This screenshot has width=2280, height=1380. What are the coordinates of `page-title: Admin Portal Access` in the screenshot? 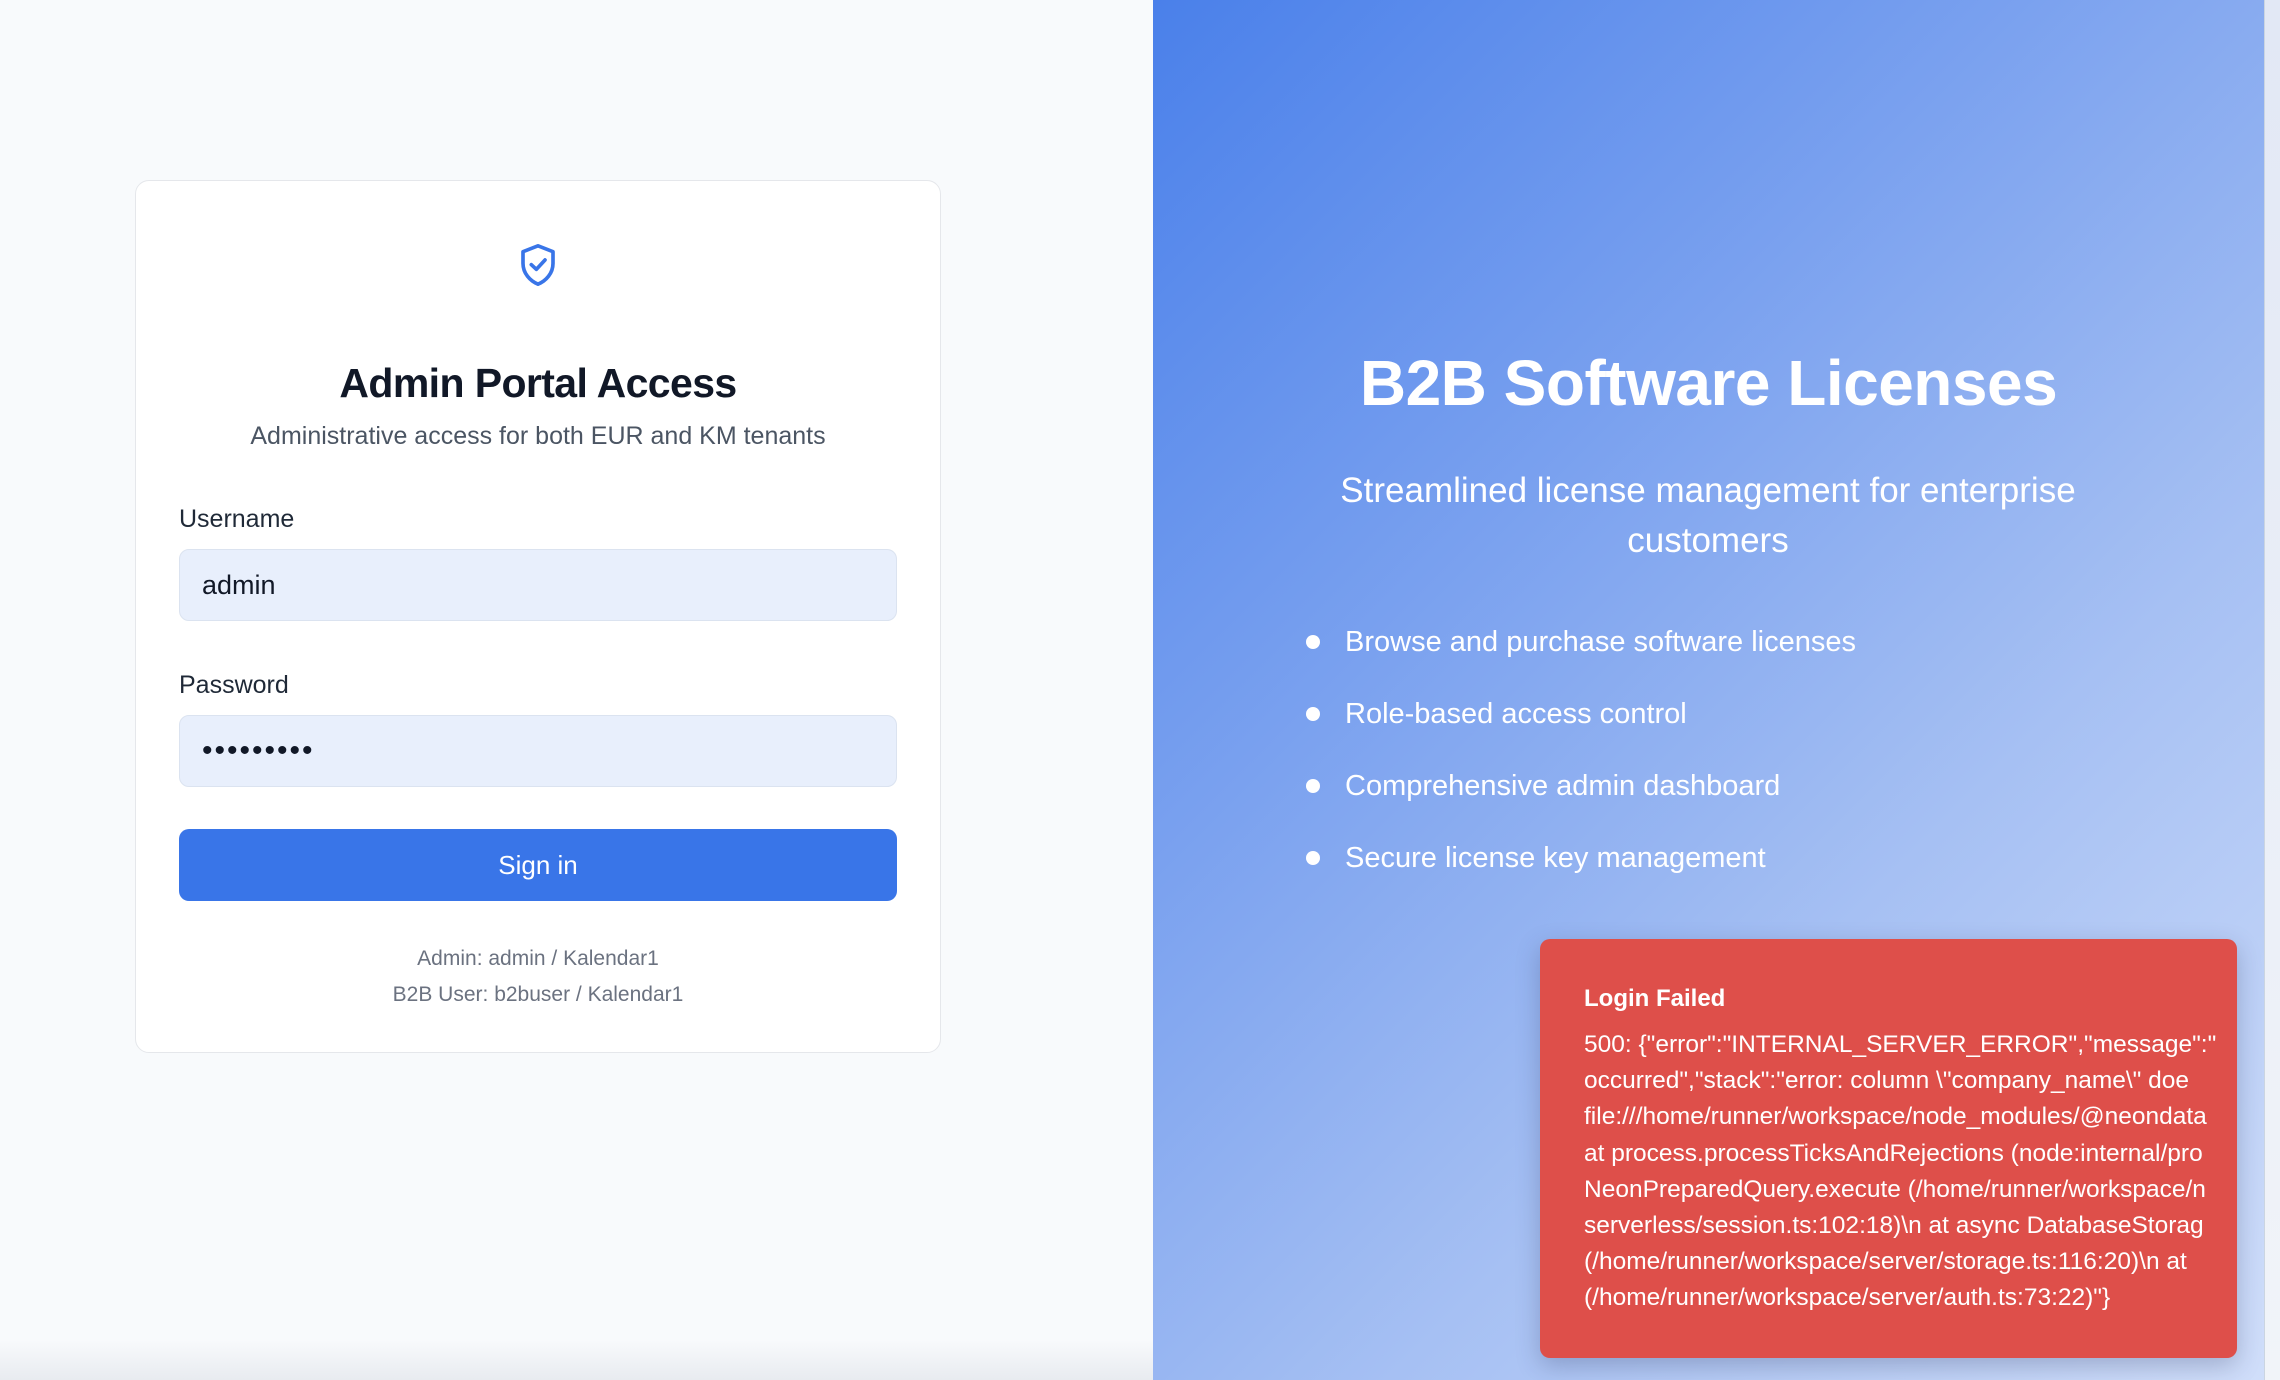 It's located at (538, 383).